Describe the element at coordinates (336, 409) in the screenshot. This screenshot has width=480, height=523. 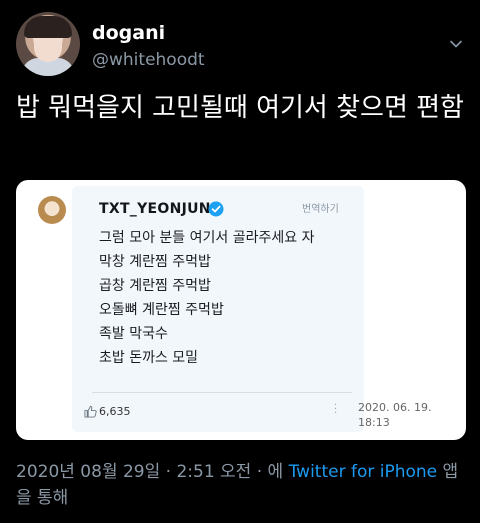
I see `more-dots-icon: · · ·` at that location.